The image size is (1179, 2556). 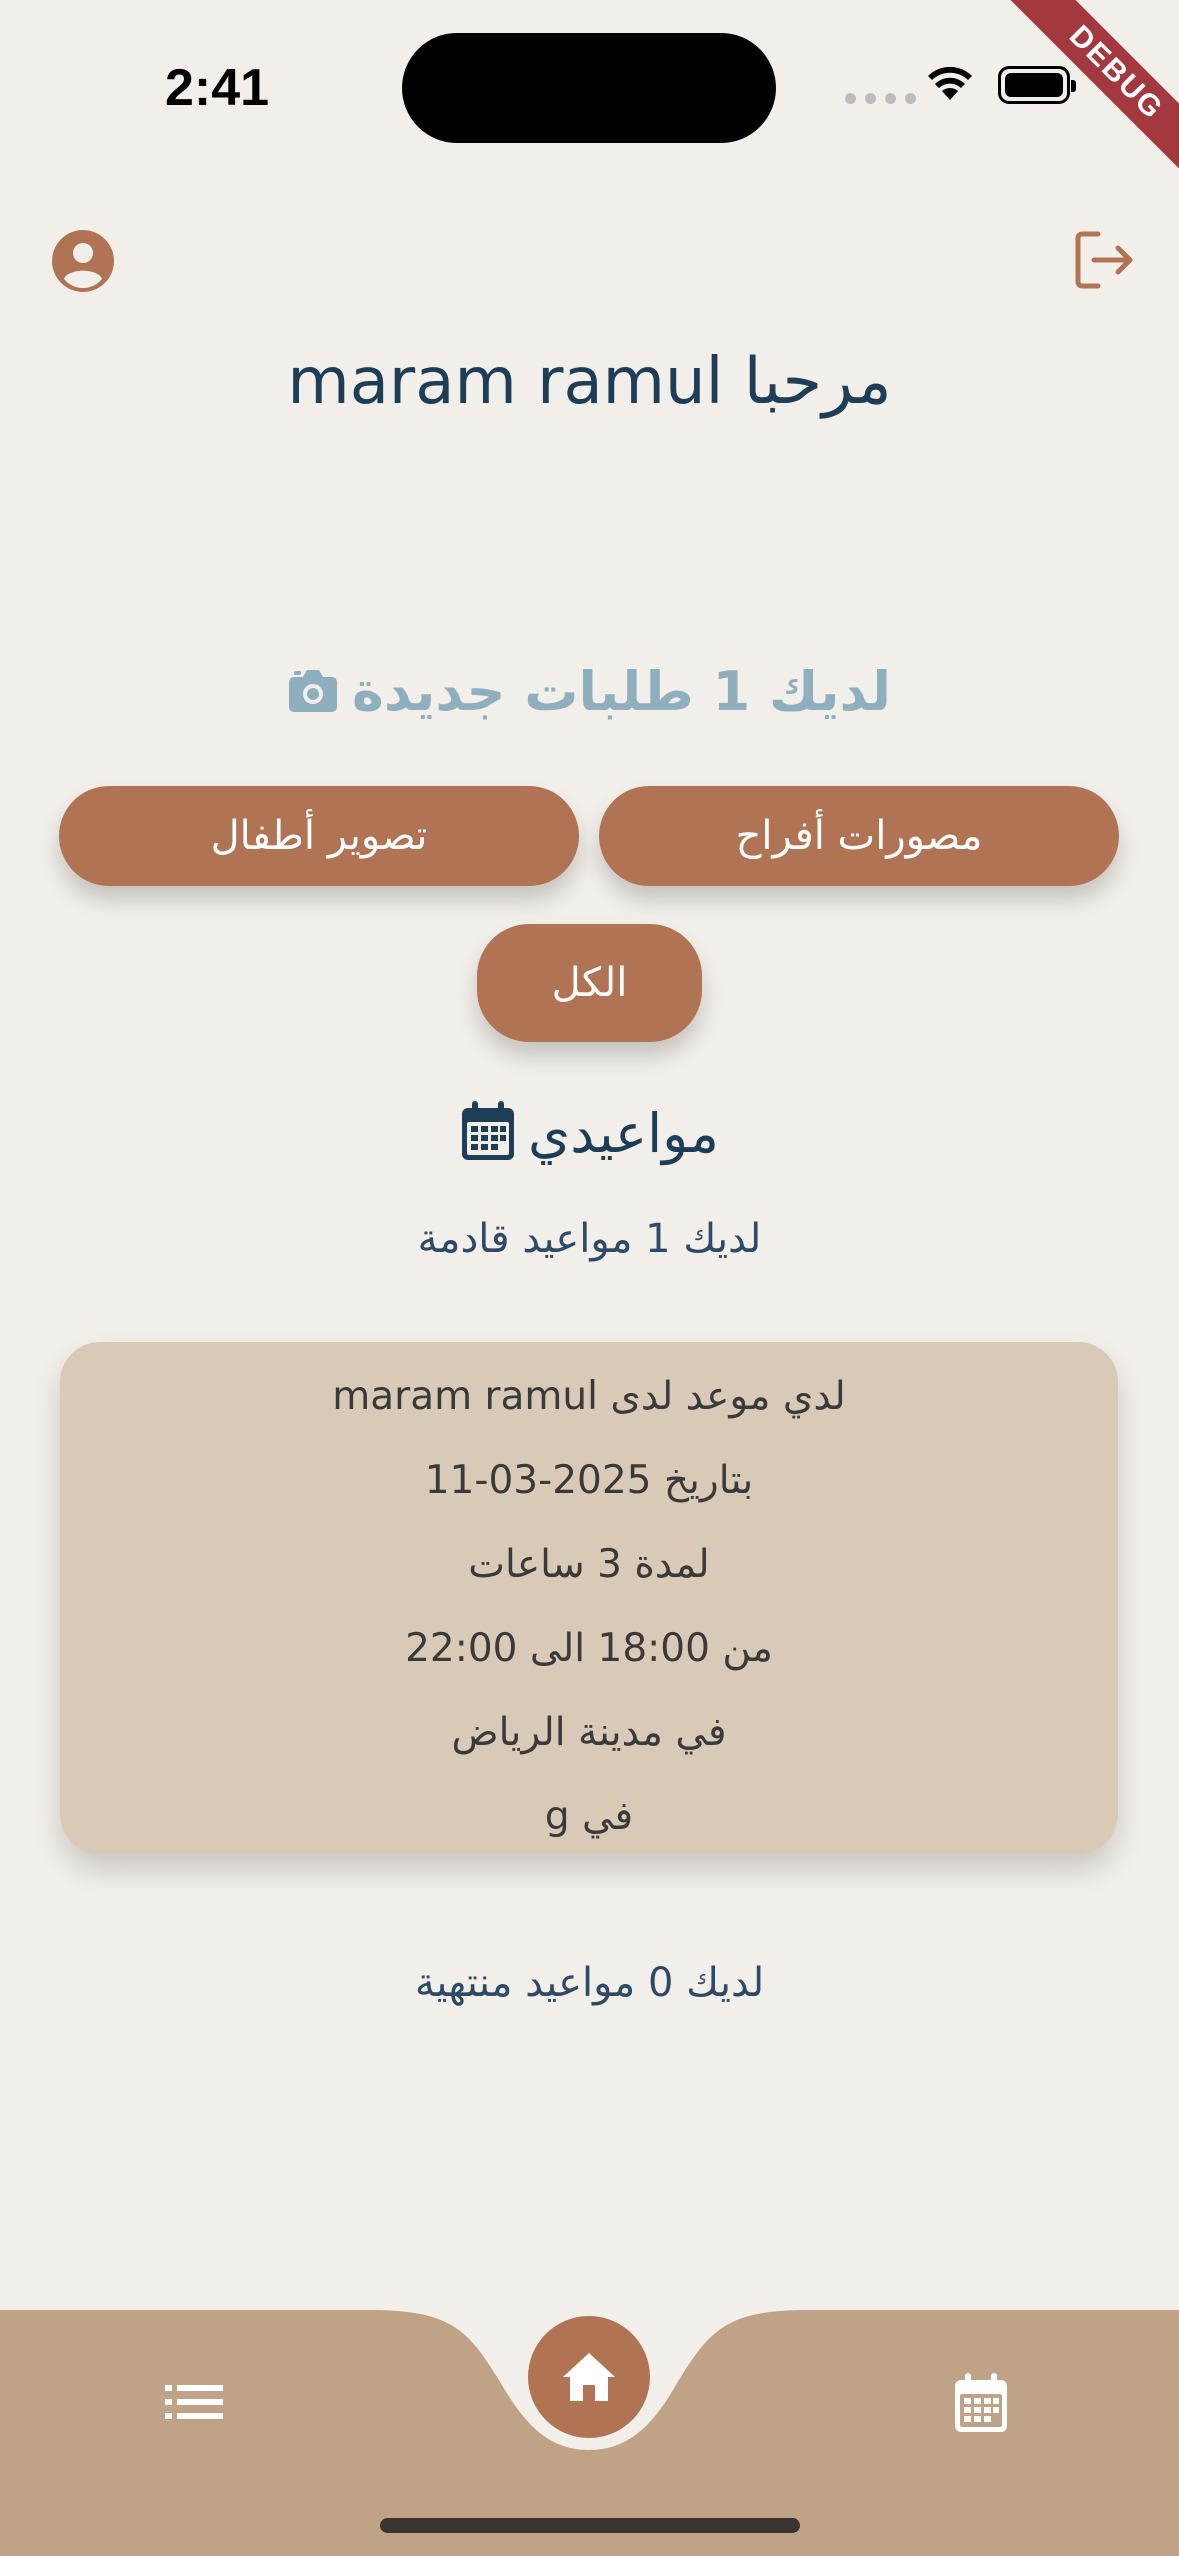 I want to click on camera-icon, so click(x=313, y=692).